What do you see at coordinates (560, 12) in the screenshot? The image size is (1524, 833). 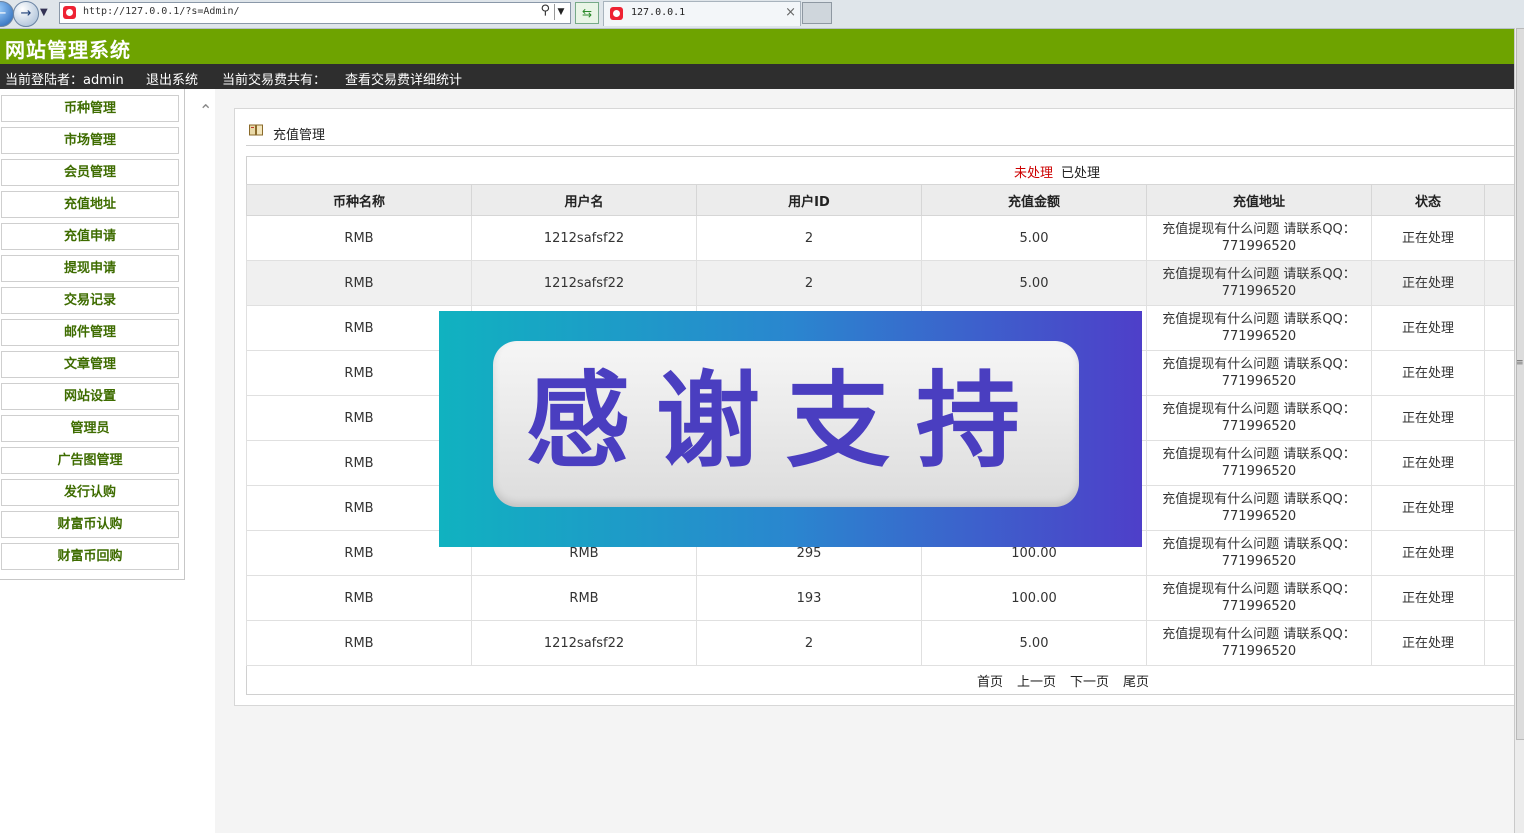 I see `address-dropdown-icon: ▼` at bounding box center [560, 12].